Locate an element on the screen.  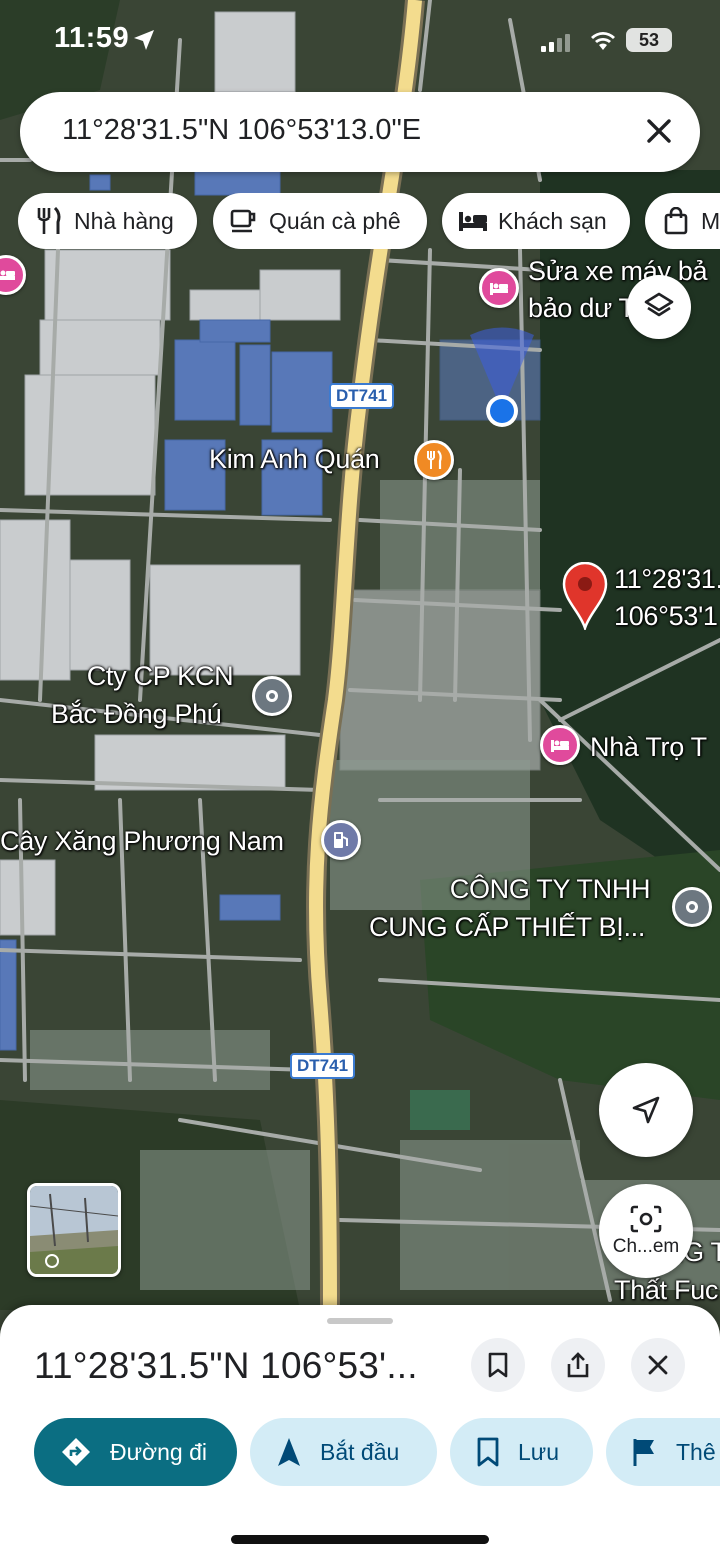
home-indicator is located at coordinates (360, 1539).